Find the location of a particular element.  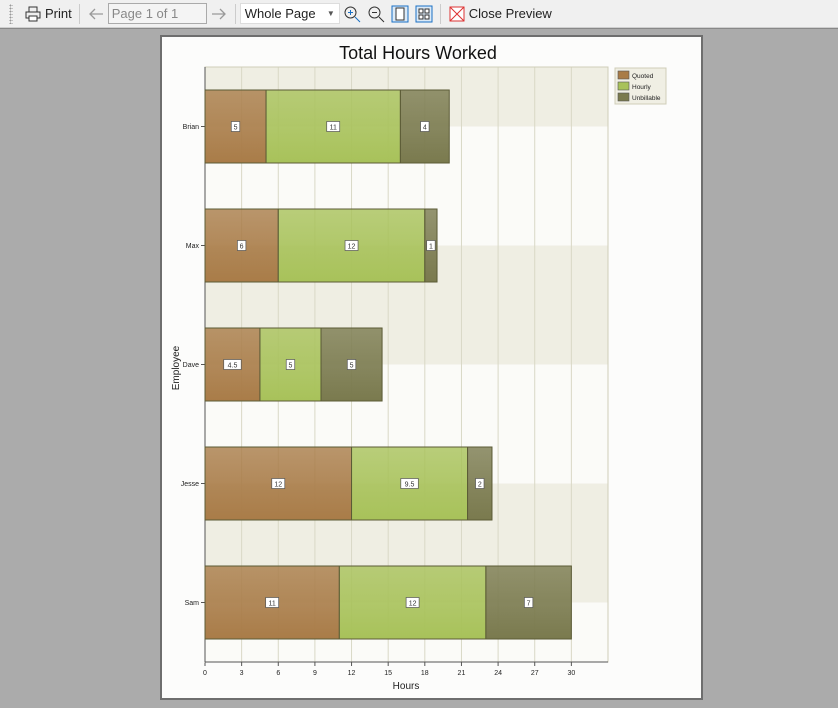

chevron-down-icon: ▼ is located at coordinates (330, 13).